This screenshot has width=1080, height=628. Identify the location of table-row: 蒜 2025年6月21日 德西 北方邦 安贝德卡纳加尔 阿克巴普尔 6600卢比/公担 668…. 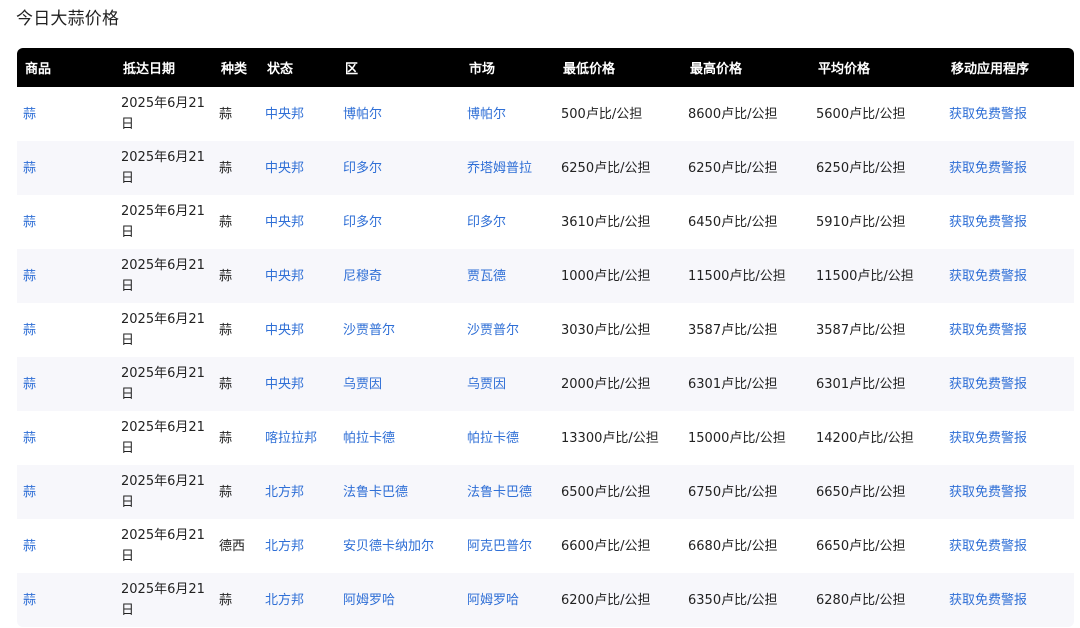
(545, 546).